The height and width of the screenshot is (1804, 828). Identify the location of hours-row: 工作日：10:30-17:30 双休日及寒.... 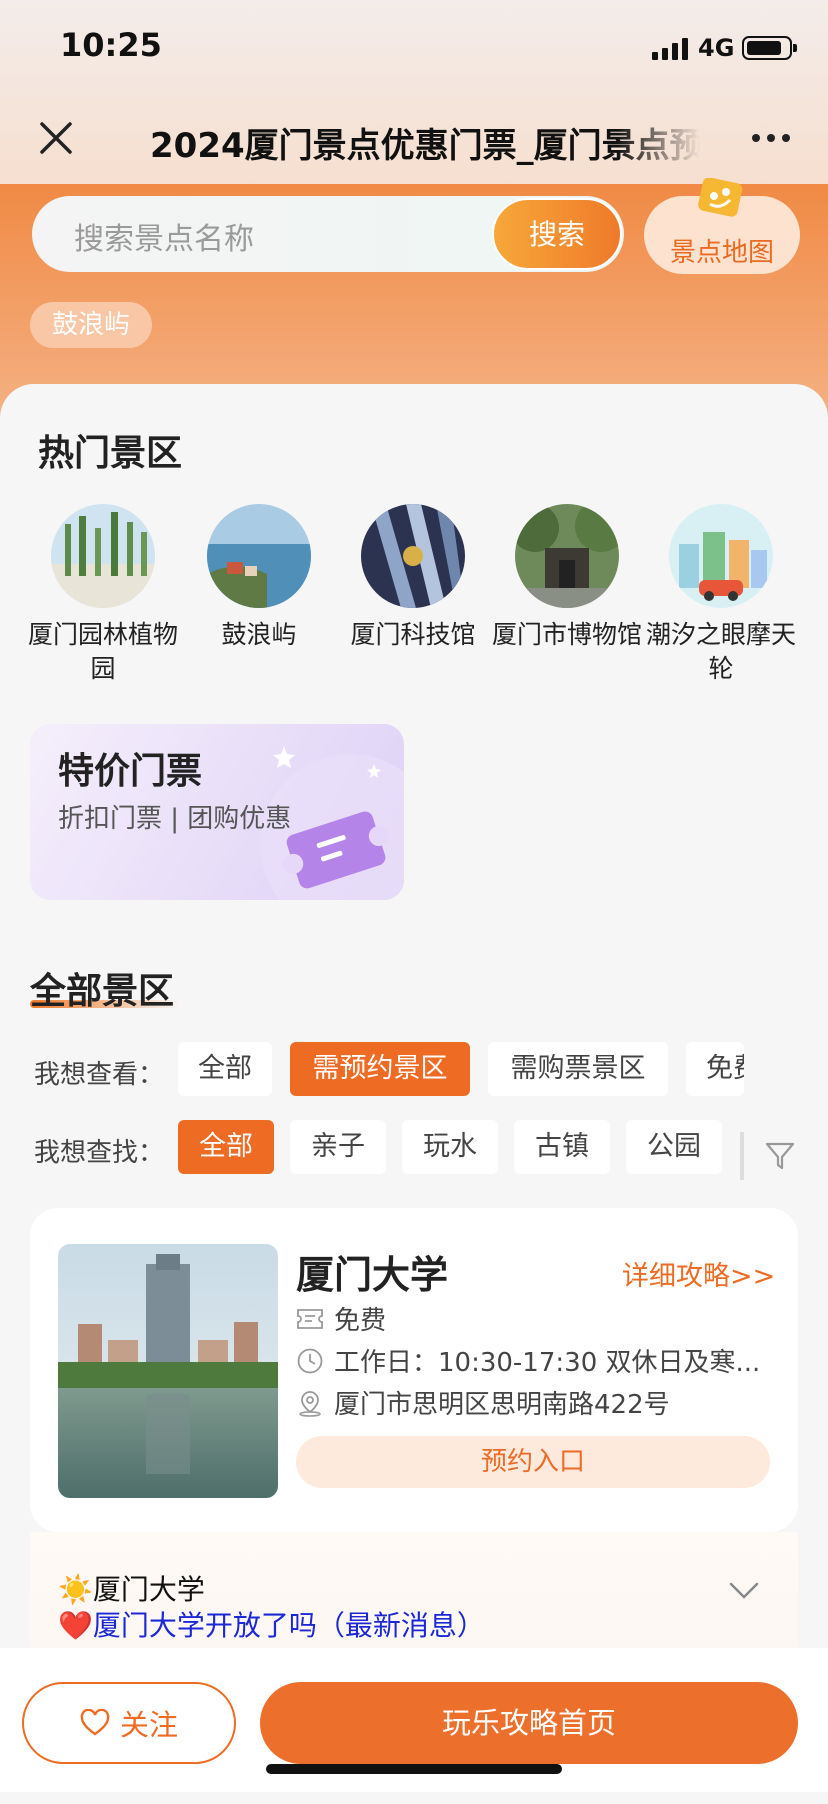
(528, 1360).